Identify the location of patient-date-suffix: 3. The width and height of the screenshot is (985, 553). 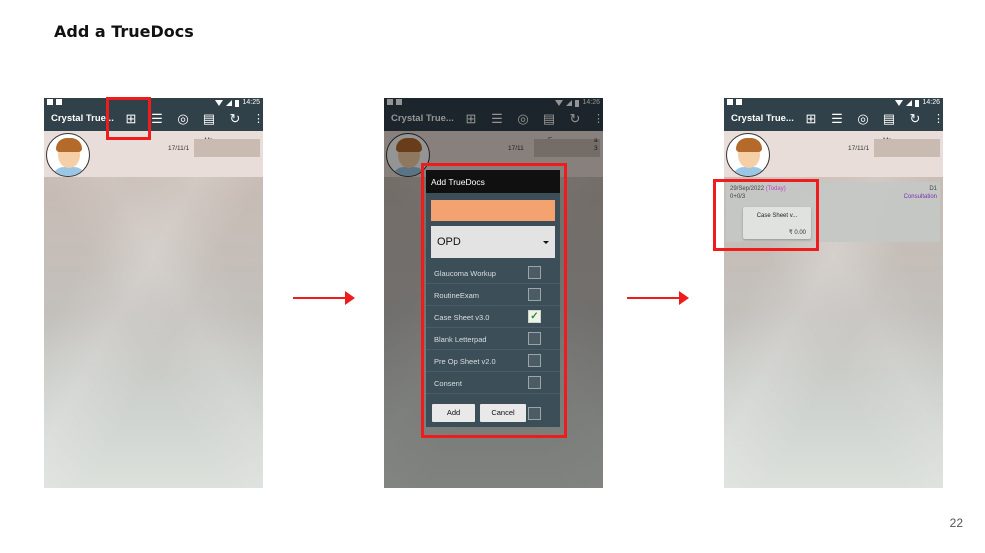
(596, 148).